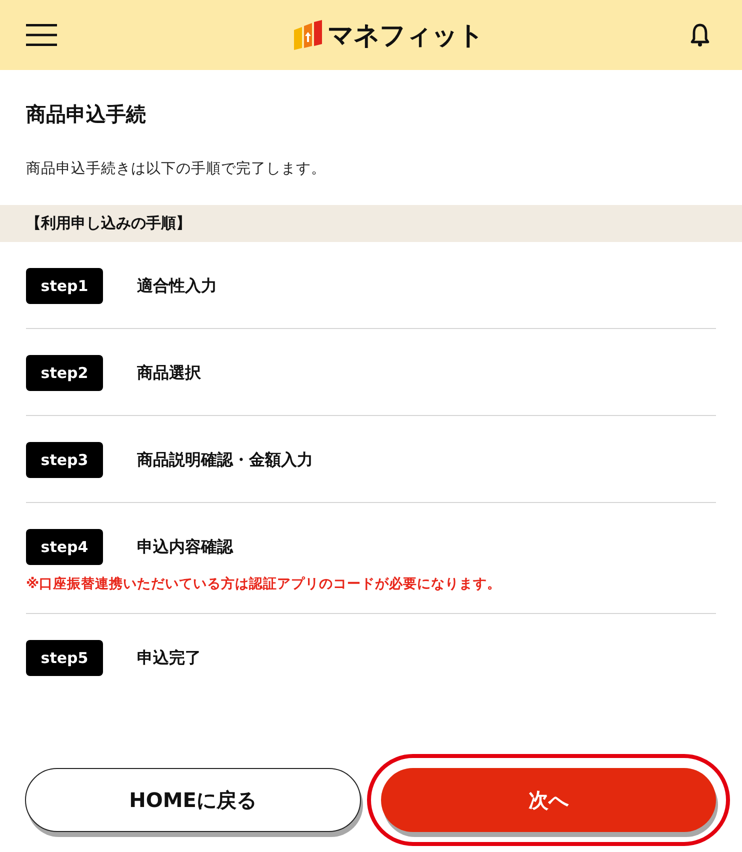 The image size is (742, 852). Describe the element at coordinates (64, 460) in the screenshot. I see `step-badge: step3` at that location.